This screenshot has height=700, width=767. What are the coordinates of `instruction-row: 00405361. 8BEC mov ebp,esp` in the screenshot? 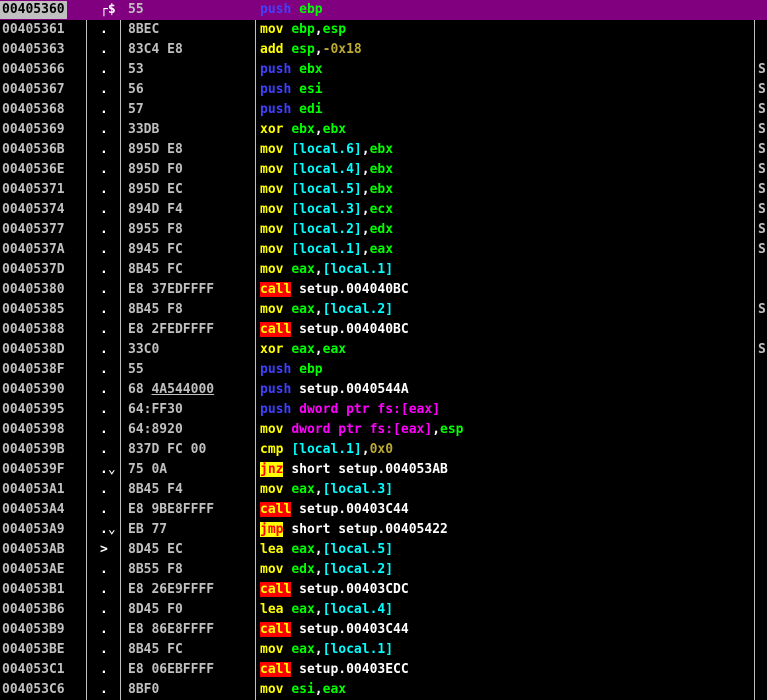 It's located at (383, 30).